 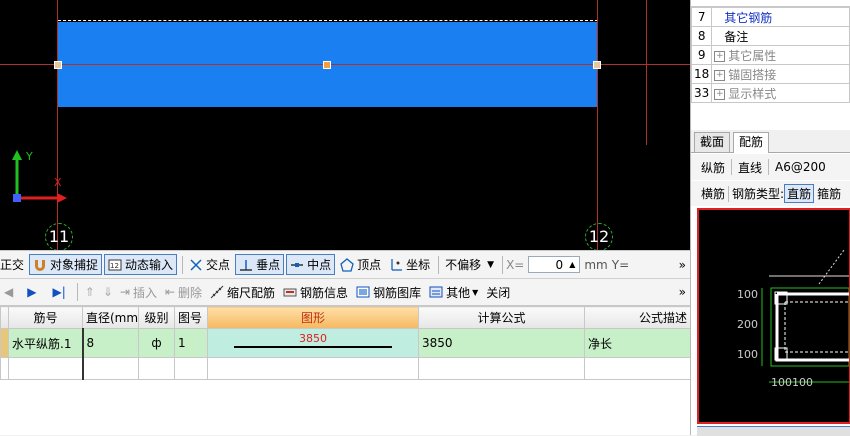 I want to click on dynamic-input-icon: 12, so click(x=115, y=264).